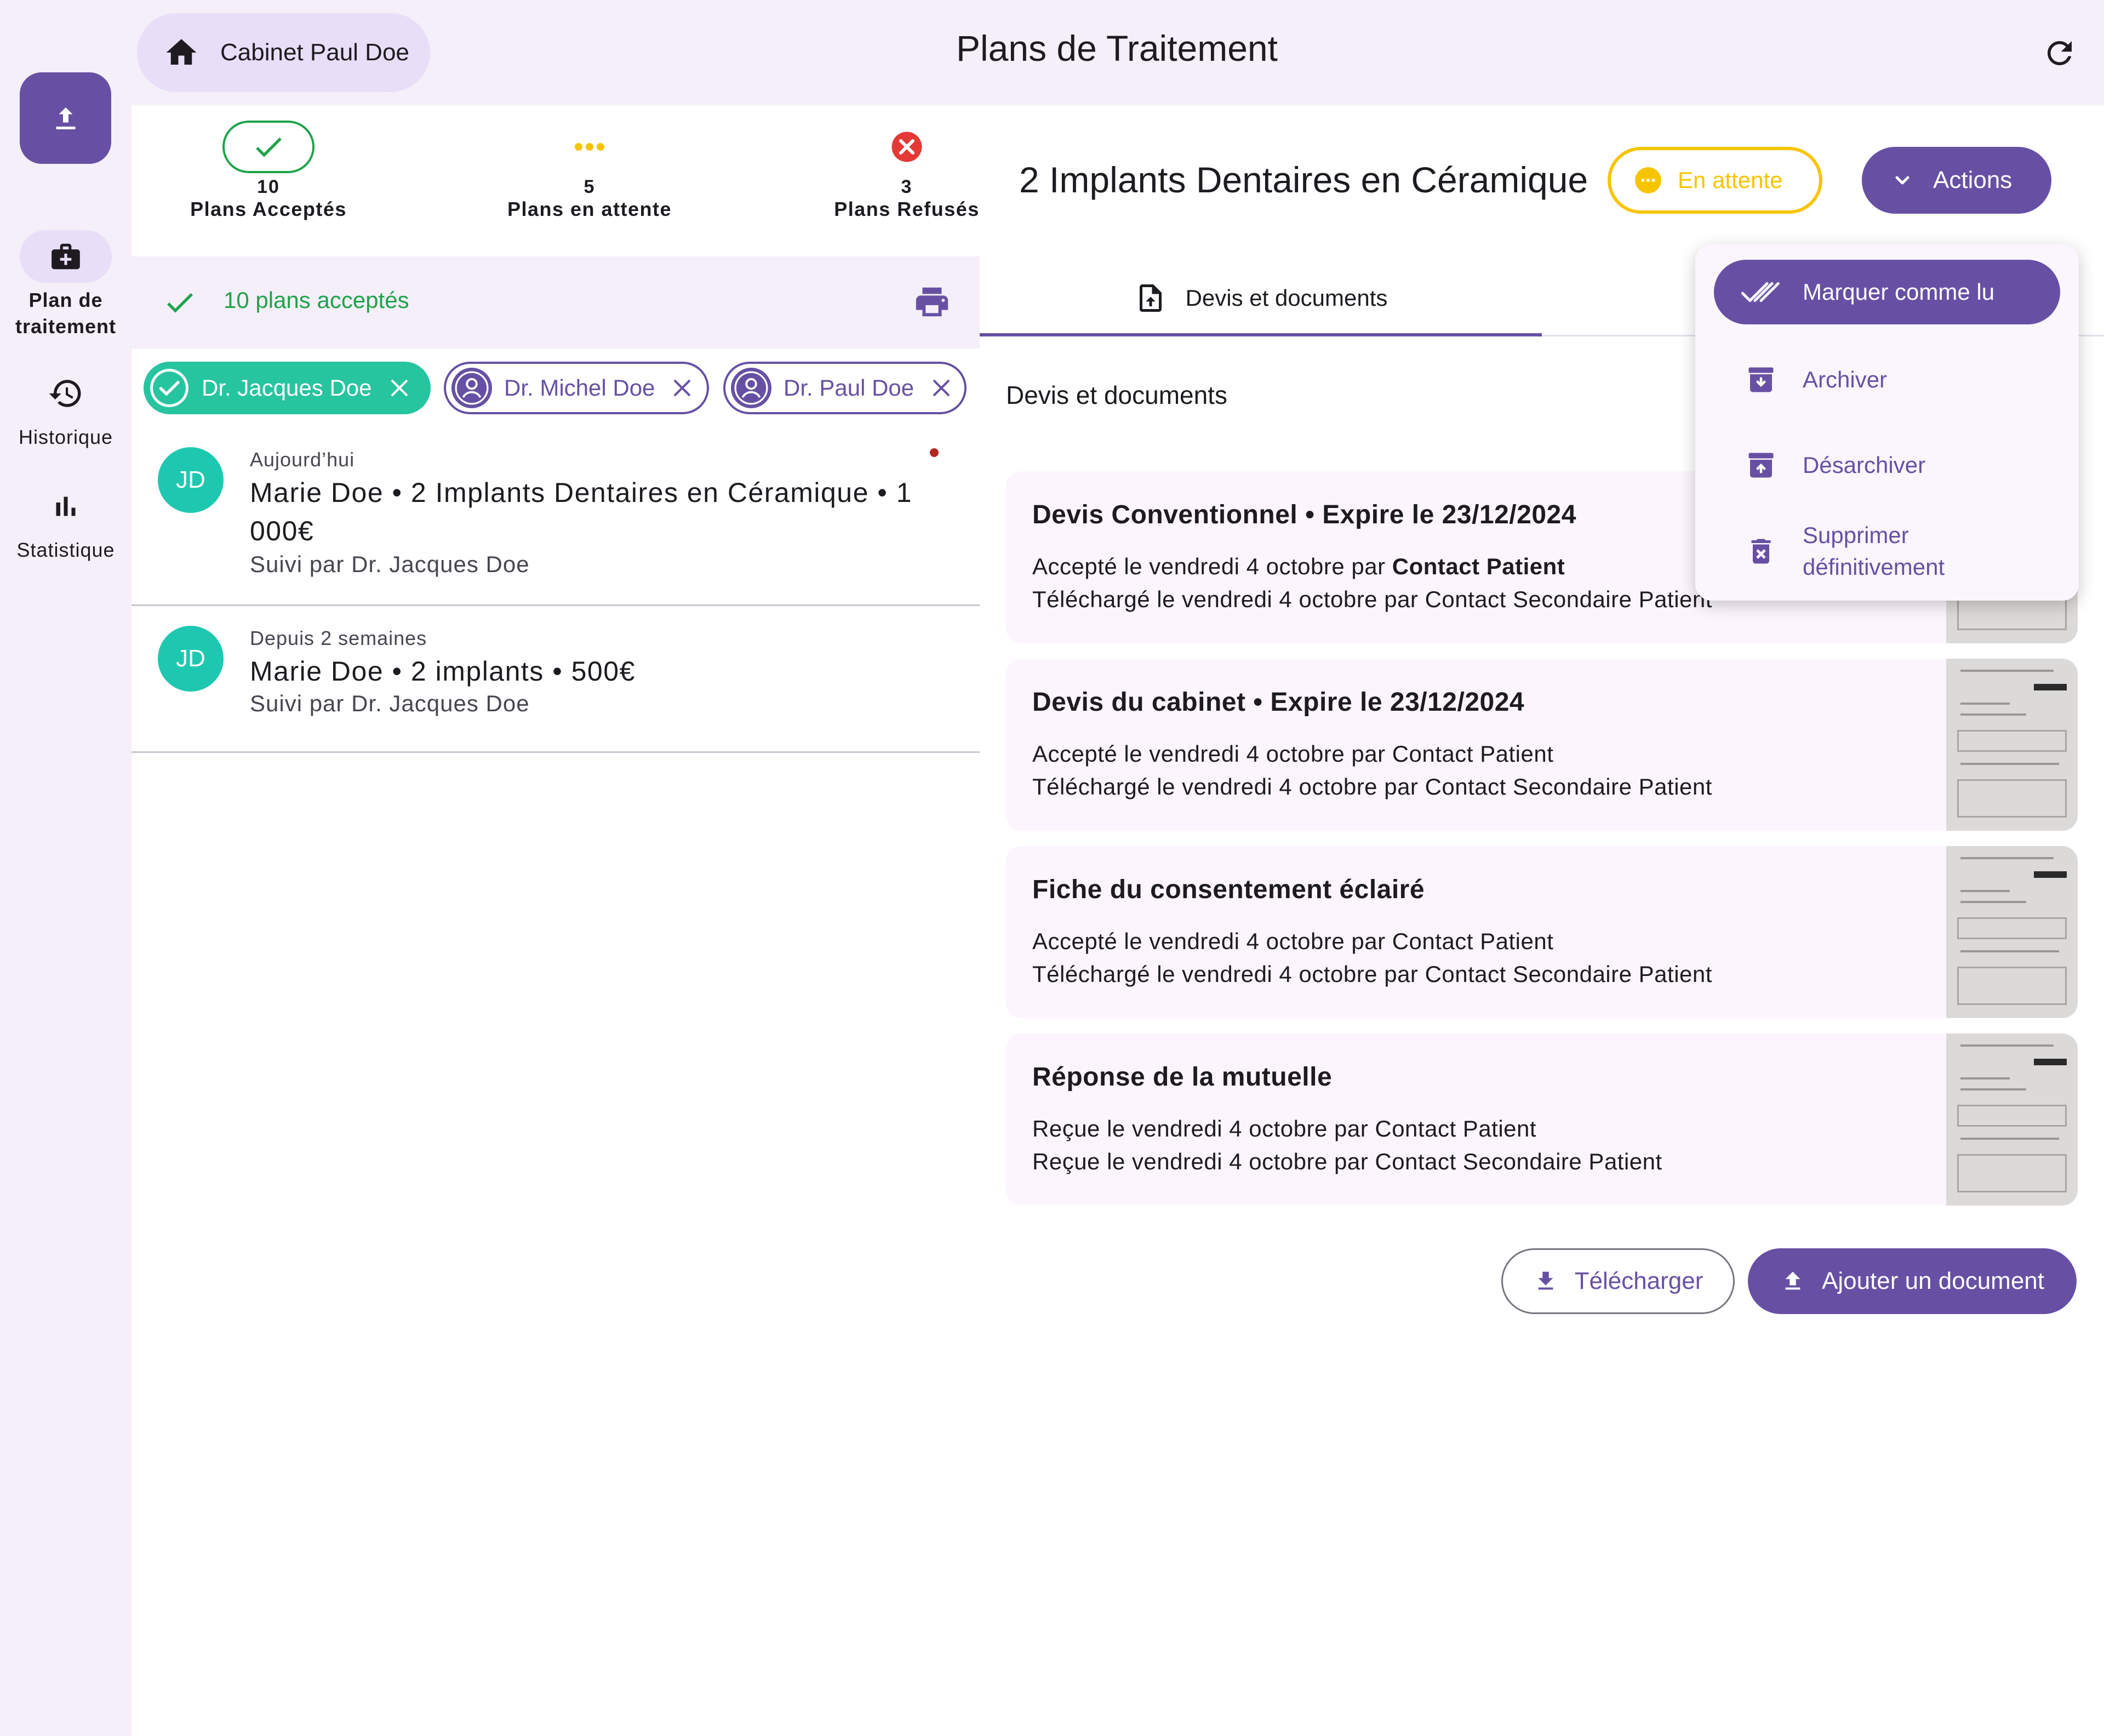 This screenshot has height=1736, width=2104. I want to click on document-title: Réponse de la mutuelle, so click(1183, 1078).